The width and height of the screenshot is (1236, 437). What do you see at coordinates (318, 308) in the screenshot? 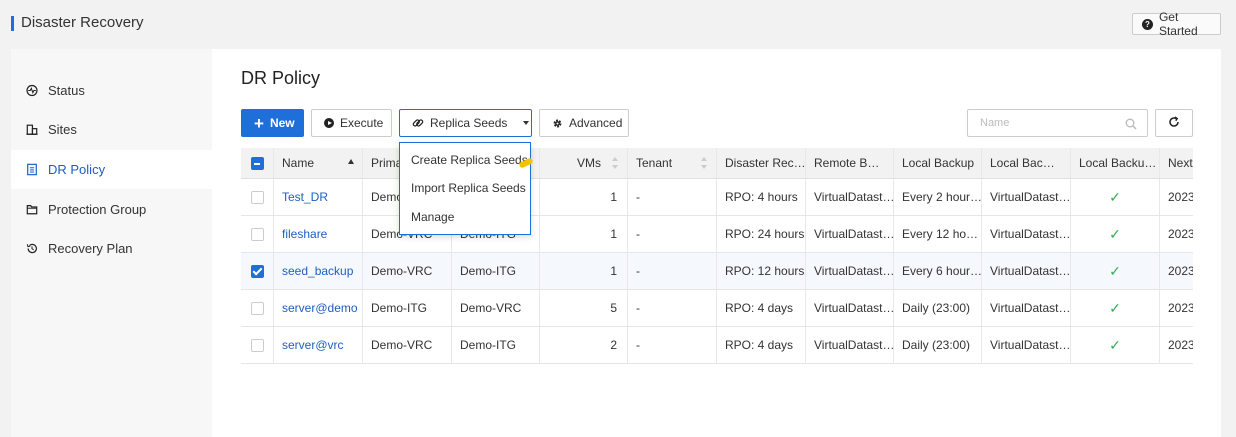
I see `policy-name-link: server@demo` at bounding box center [318, 308].